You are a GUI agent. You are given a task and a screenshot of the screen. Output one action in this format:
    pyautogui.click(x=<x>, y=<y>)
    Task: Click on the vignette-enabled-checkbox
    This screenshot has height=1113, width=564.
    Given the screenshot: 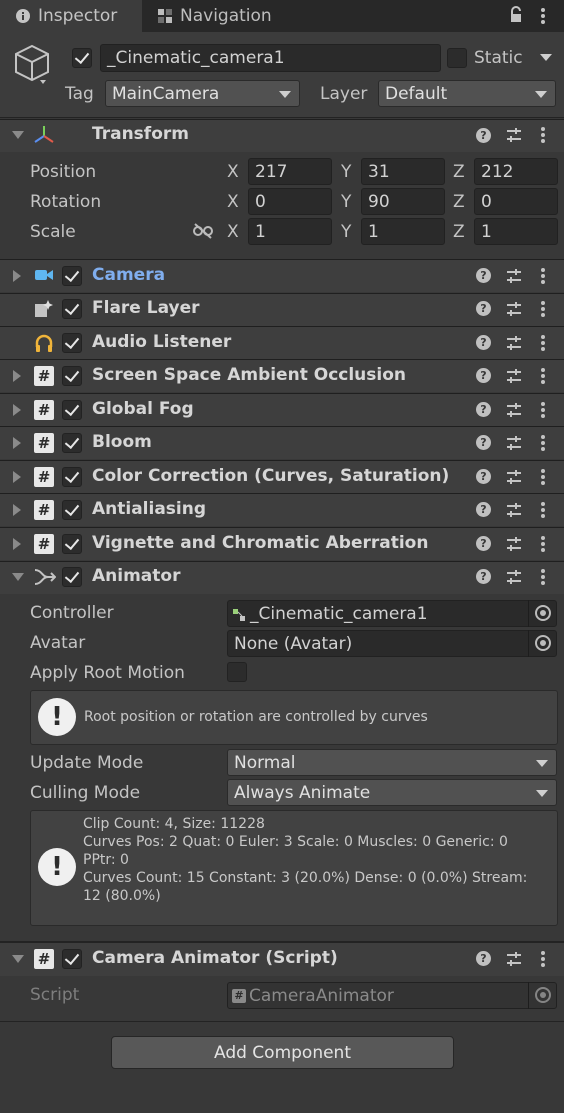 What is the action you would take?
    pyautogui.click(x=72, y=544)
    